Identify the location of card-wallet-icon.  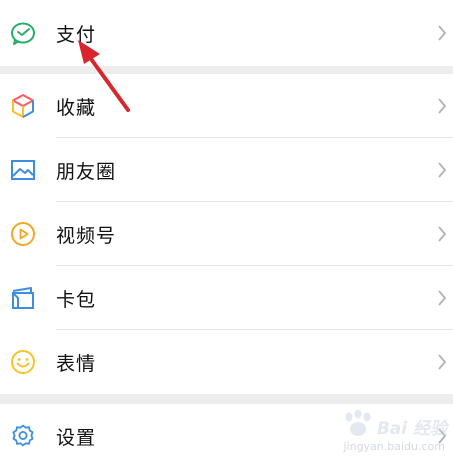
(23, 298).